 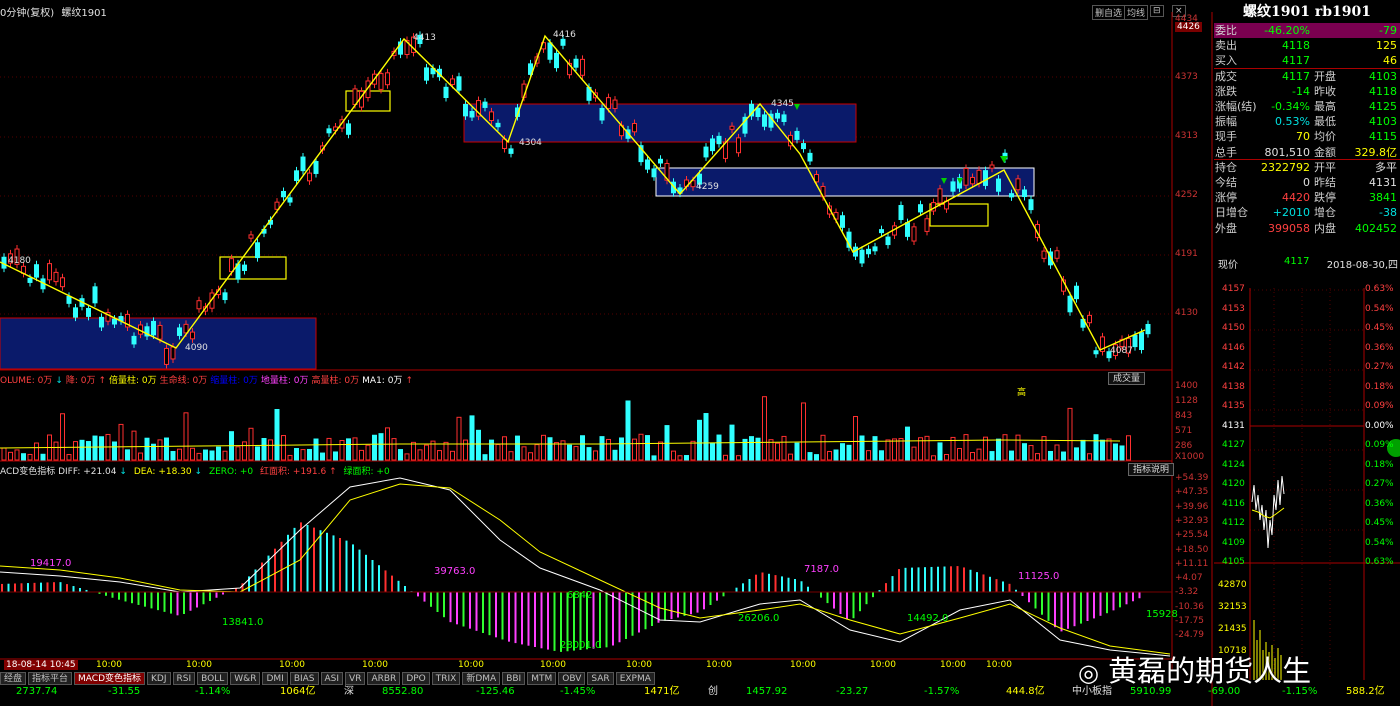 What do you see at coordinates (852, 691) in the screenshot?
I see `index-change: -23.27` at bounding box center [852, 691].